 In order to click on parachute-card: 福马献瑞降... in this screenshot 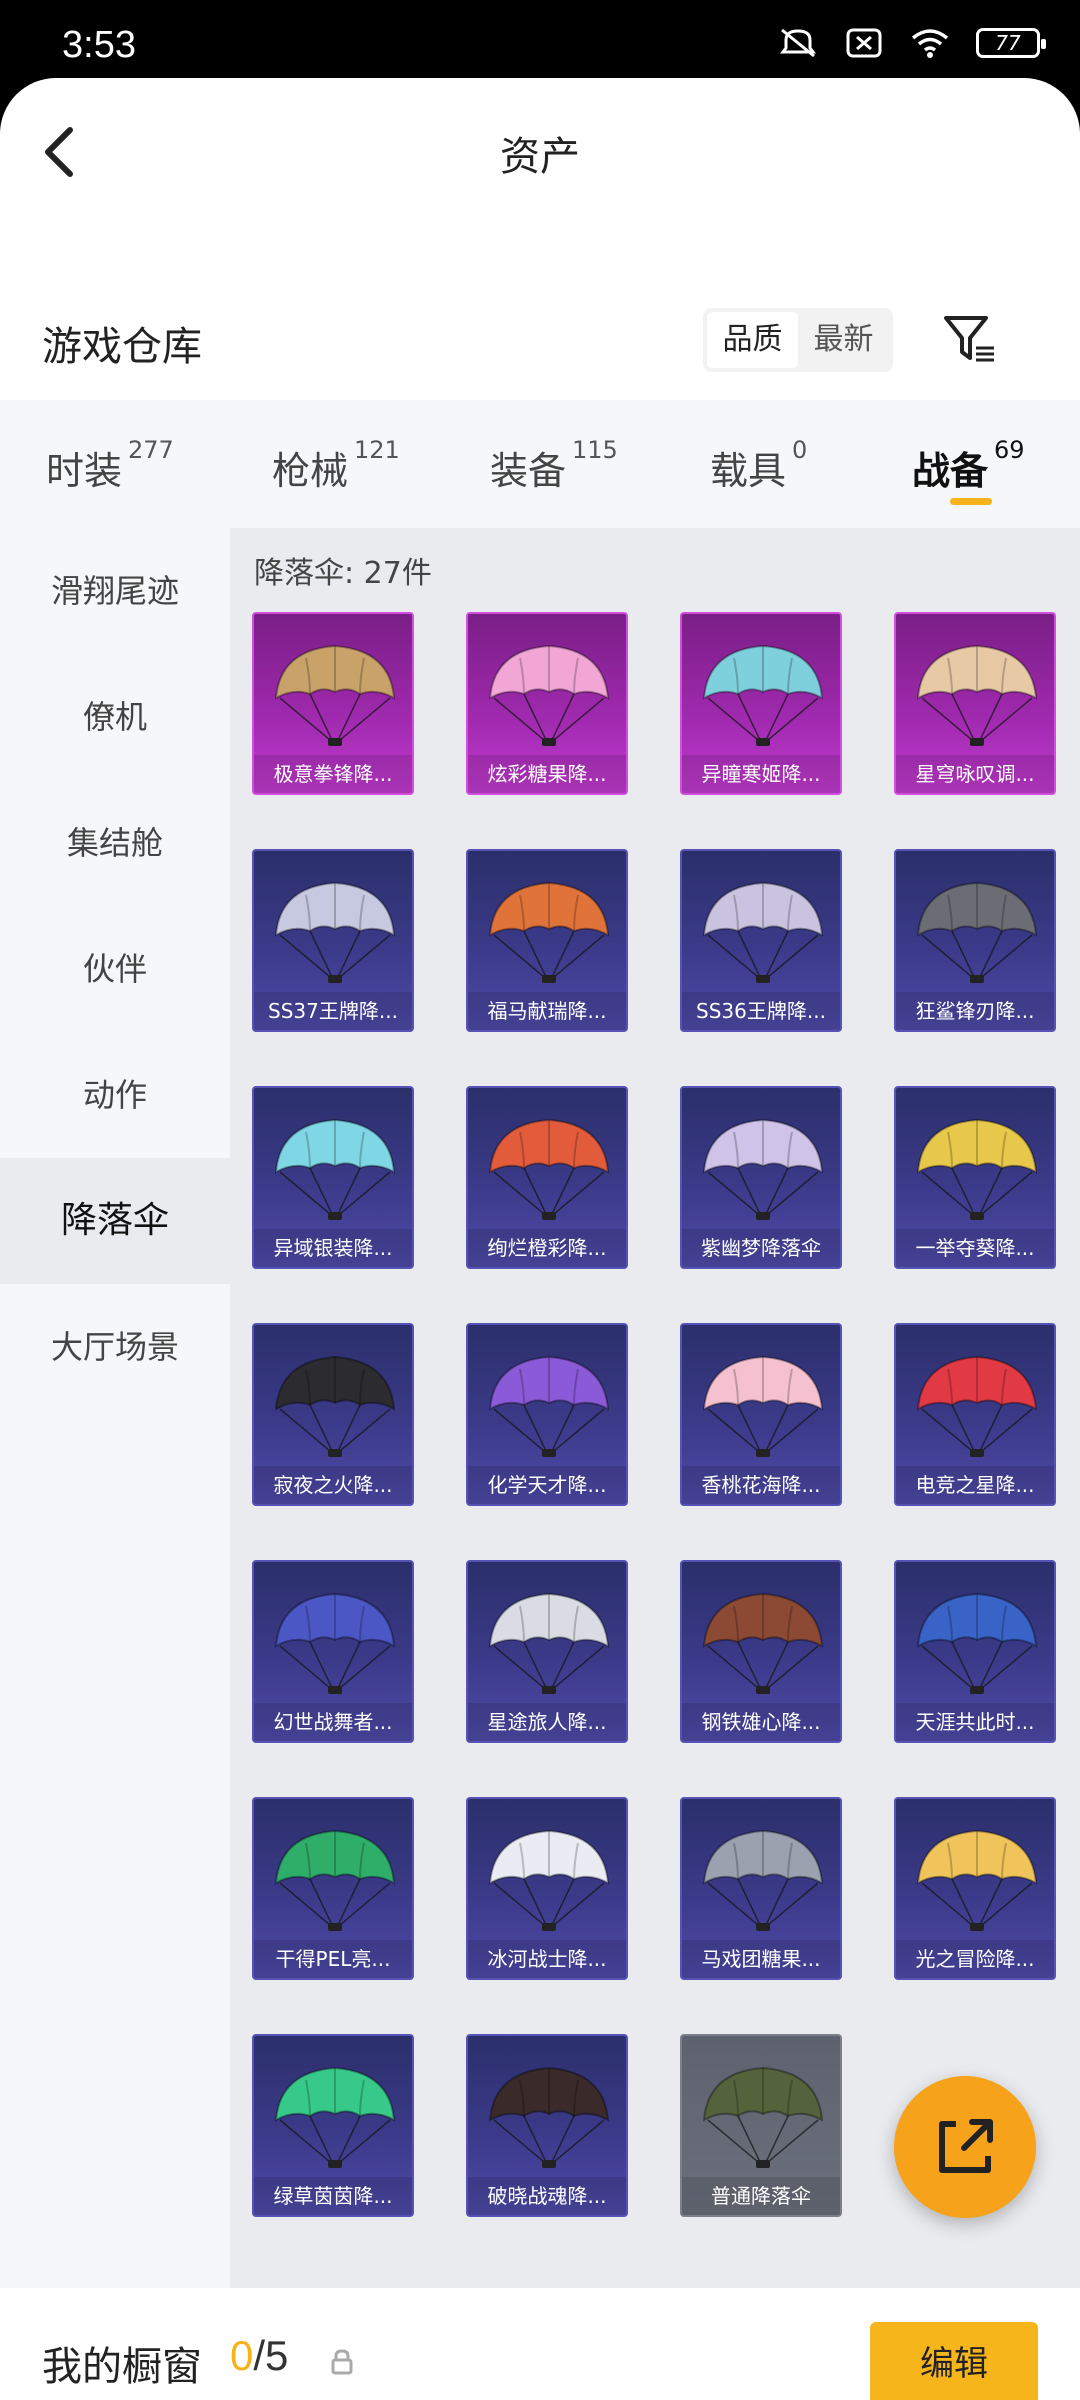, I will do `click(547, 940)`.